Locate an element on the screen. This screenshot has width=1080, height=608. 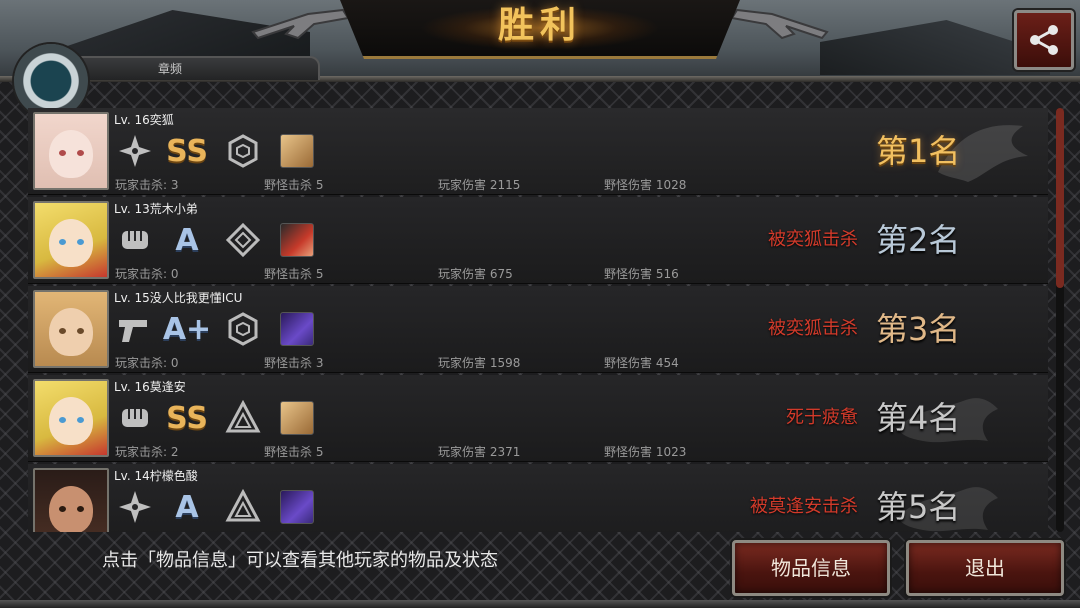
player-row: Lv. 14柠檬色酸 A 被莫逢安击杀 第5名 is located at coordinates (538, 498).